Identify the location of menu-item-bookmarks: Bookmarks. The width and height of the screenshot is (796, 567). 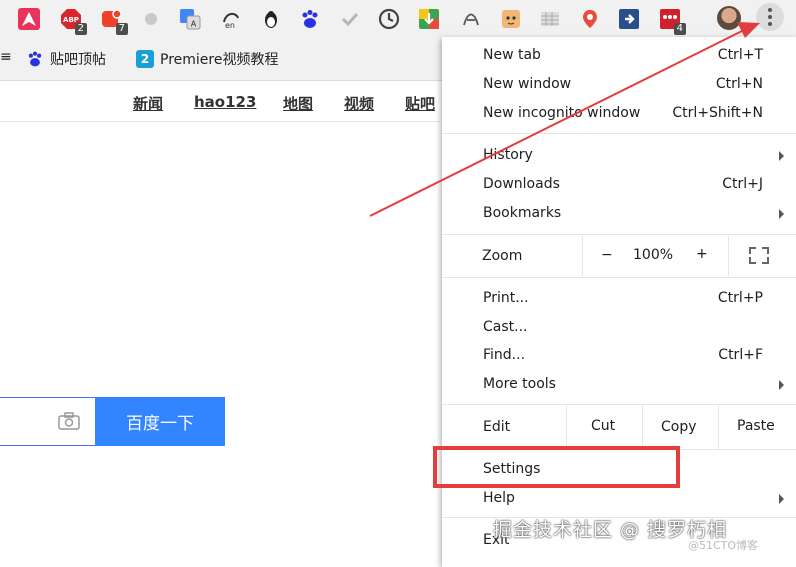
(619, 214).